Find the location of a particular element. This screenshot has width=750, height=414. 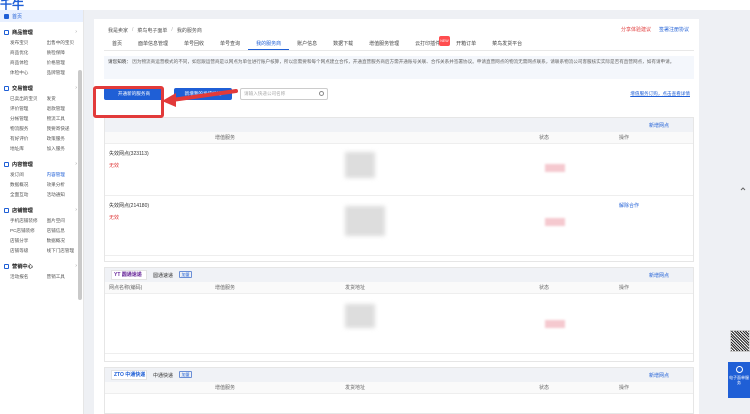

sidebar-head-marketing: 营销中心 › is located at coordinates (41, 266).